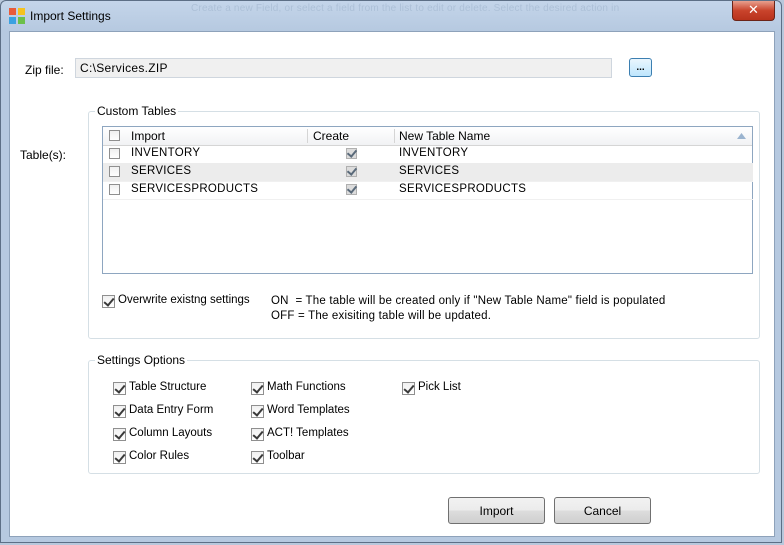 The width and height of the screenshot is (784, 545). I want to click on column-header-new-table-name: New Table Name, so click(444, 136).